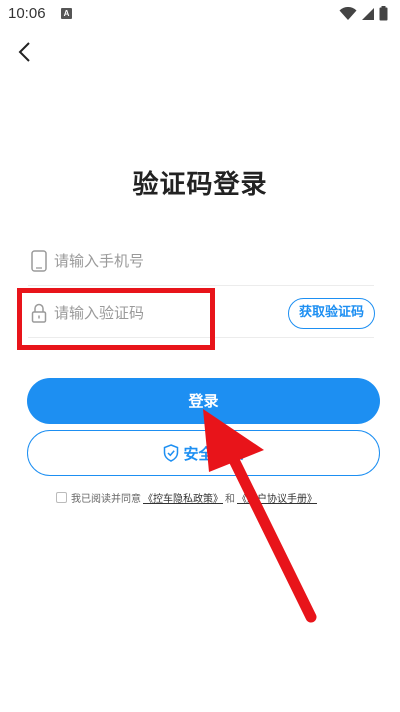 The height and width of the screenshot is (712, 400). Describe the element at coordinates (171, 453) in the screenshot. I see `shield-check-icon` at that location.